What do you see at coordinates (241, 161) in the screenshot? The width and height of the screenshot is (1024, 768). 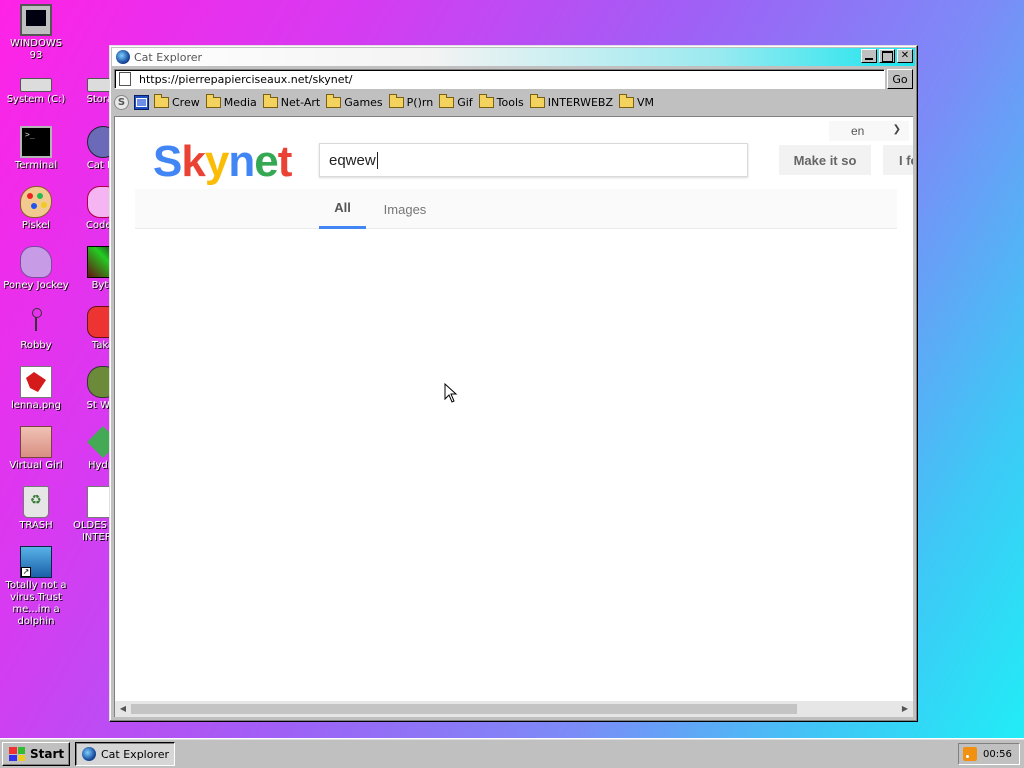 I see `logo-letter: n` at bounding box center [241, 161].